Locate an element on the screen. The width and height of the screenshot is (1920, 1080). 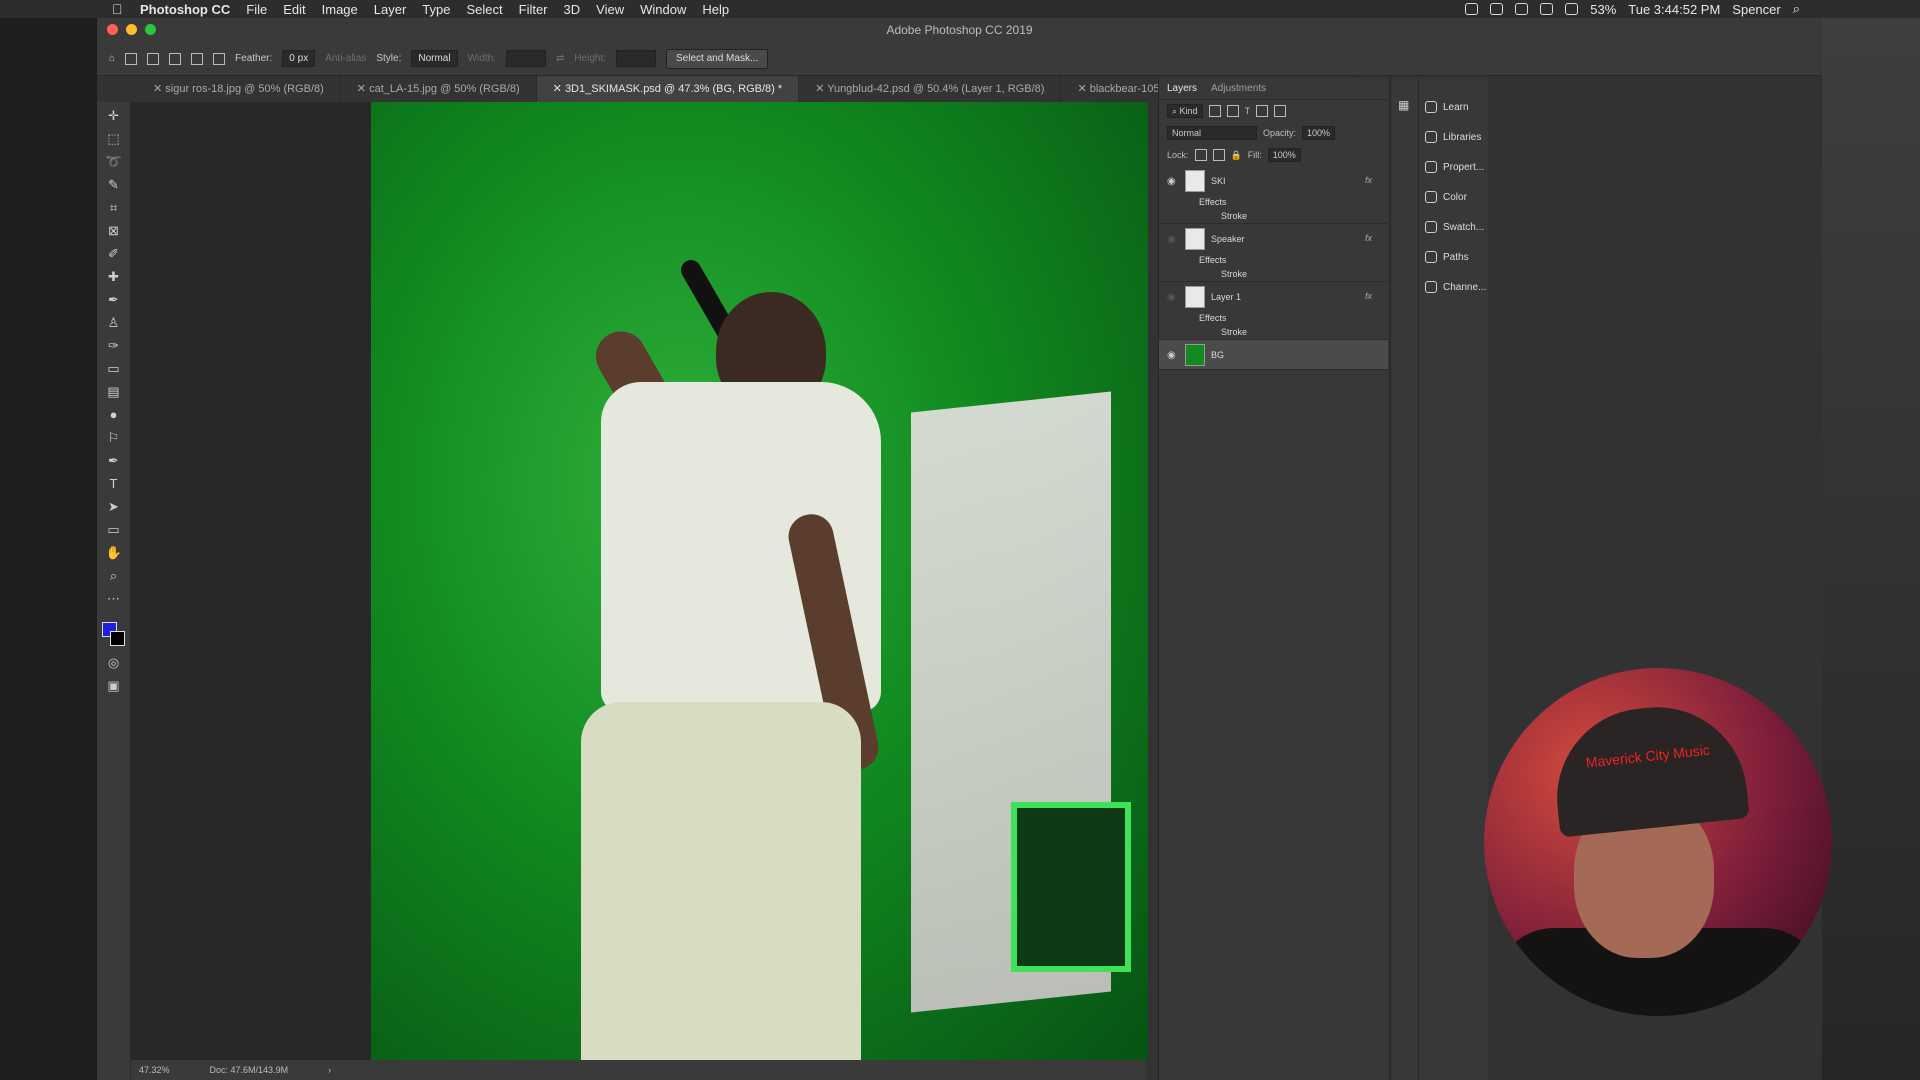
layer-name: BG is located at coordinates (1217, 355).